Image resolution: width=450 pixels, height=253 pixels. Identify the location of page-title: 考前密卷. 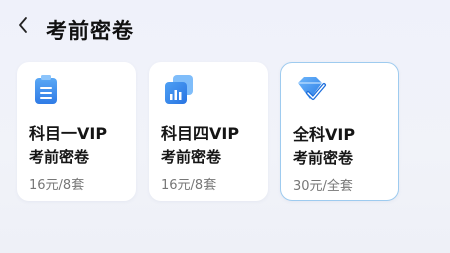
(90, 31).